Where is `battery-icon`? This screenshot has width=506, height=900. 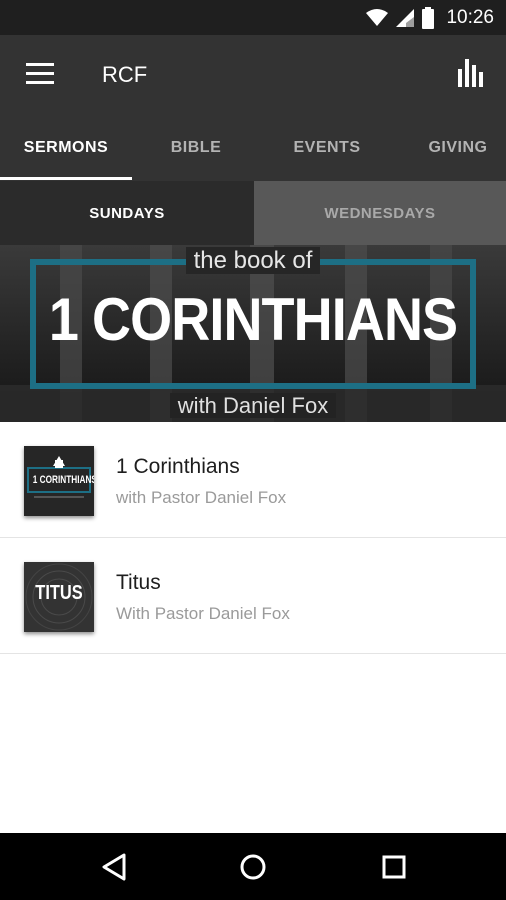 battery-icon is located at coordinates (428, 17).